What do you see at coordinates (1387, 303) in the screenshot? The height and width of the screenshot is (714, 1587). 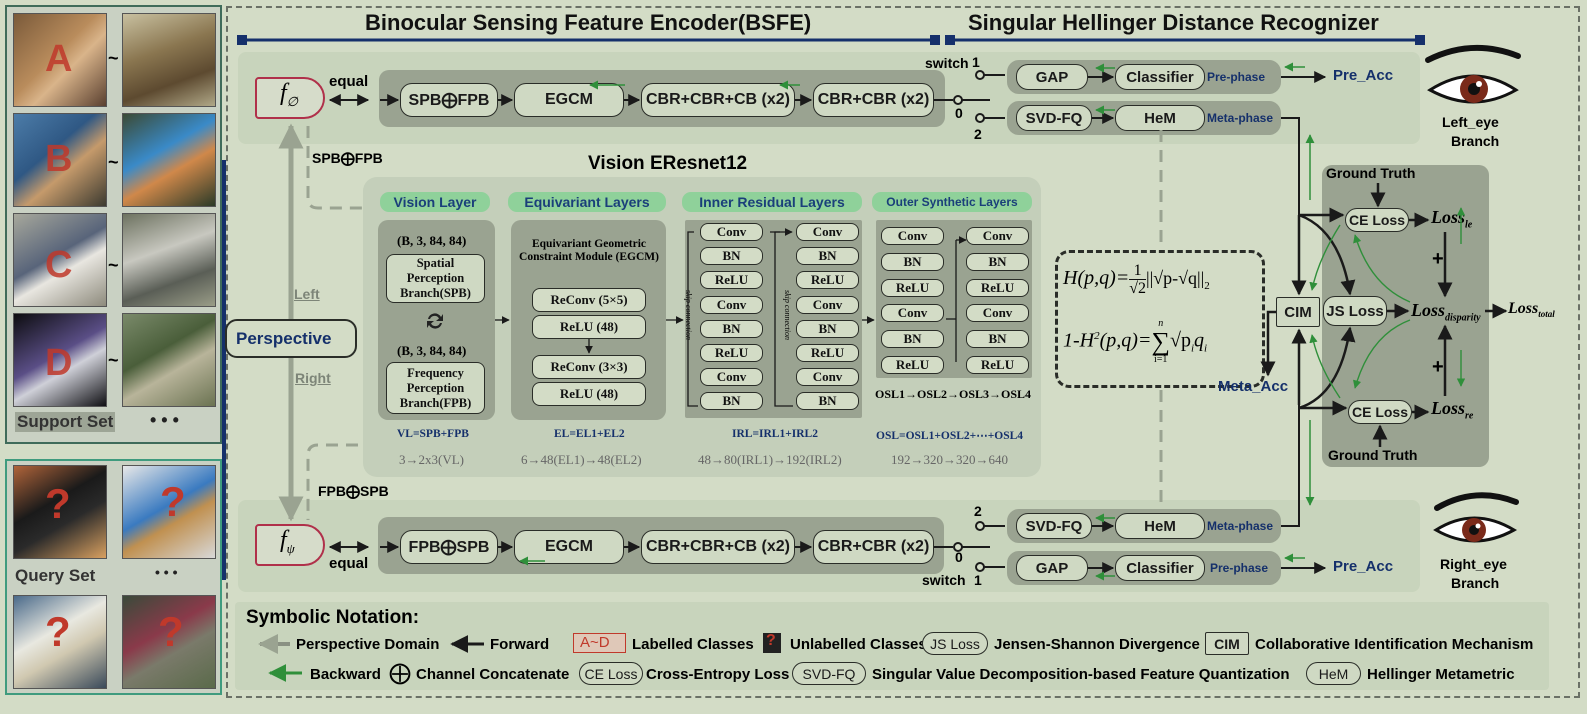 I see `loss-backward-arrows` at bounding box center [1387, 303].